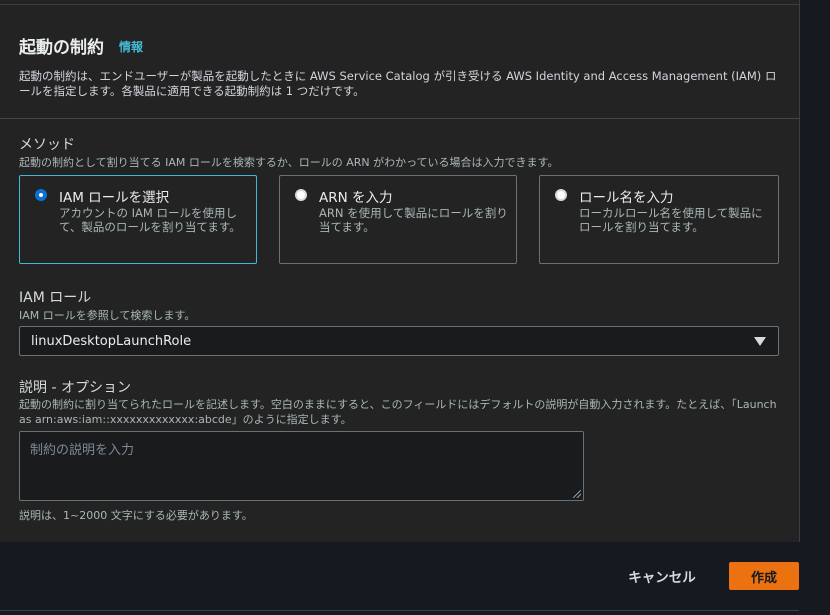 The image size is (830, 615). Describe the element at coordinates (61, 48) in the screenshot. I see `panel-title: 起動の制約` at that location.